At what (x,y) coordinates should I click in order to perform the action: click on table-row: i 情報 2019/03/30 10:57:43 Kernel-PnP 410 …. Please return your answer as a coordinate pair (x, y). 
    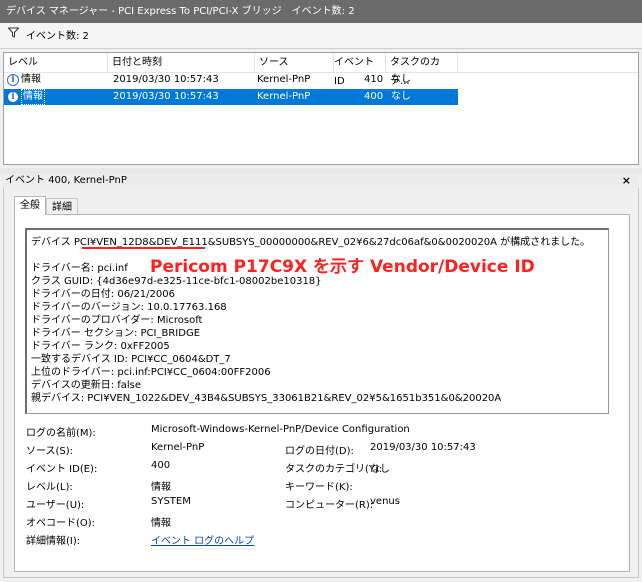
    Looking at the image, I should click on (231, 80).